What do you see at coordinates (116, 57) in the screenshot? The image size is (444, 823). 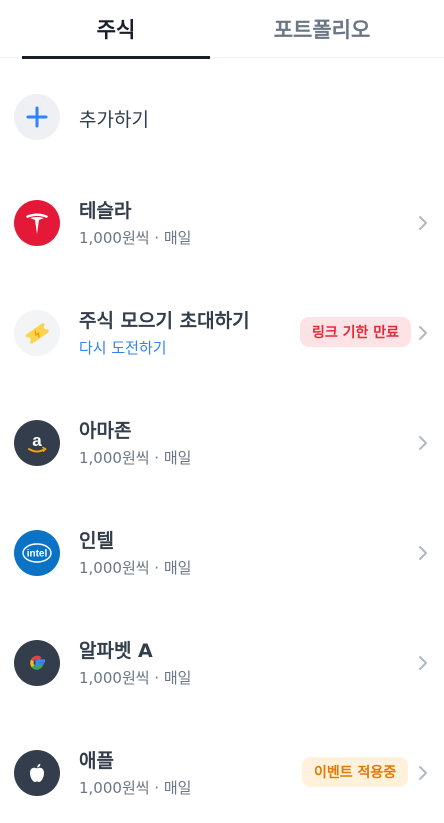 I see `active-tab-indicator` at bounding box center [116, 57].